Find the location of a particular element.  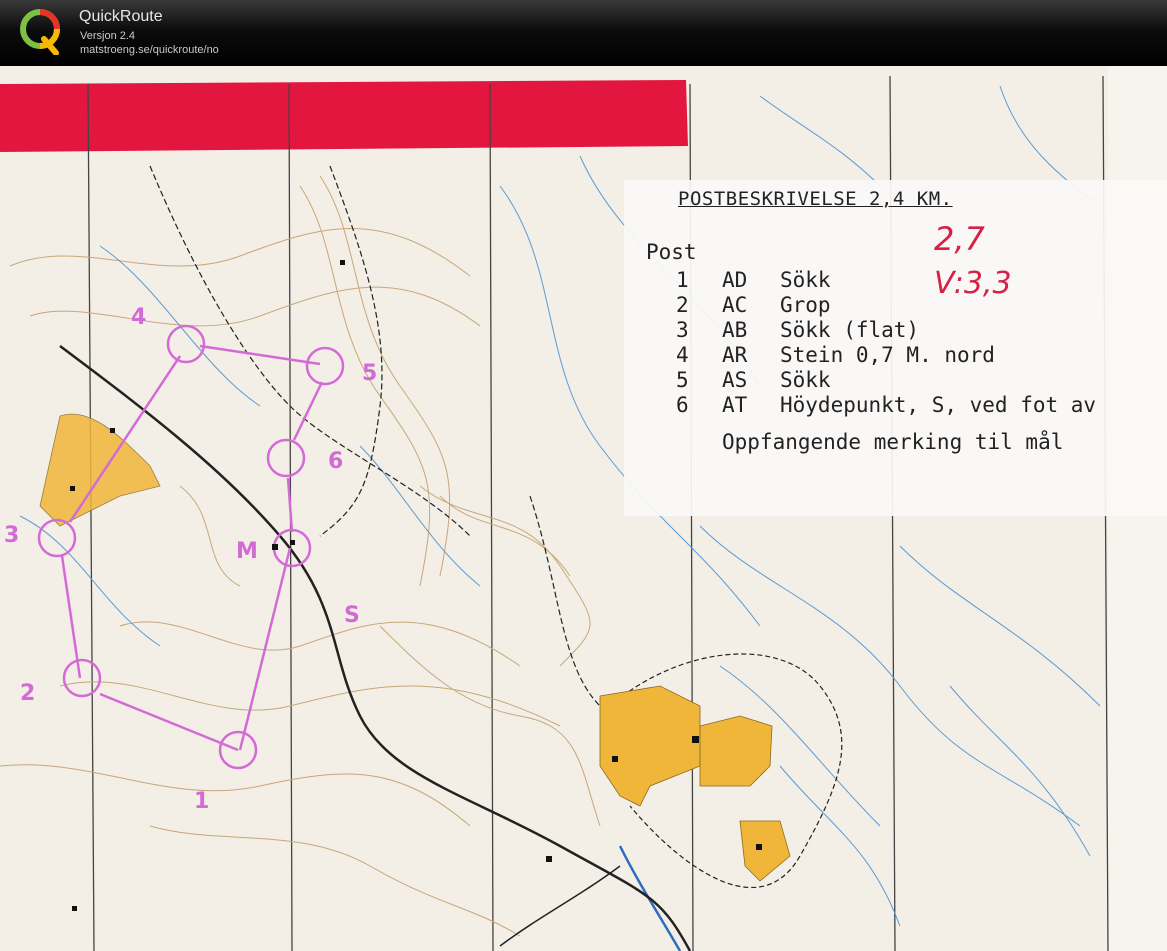

post-description: Stein 0,7 M. nord is located at coordinates (887, 355).